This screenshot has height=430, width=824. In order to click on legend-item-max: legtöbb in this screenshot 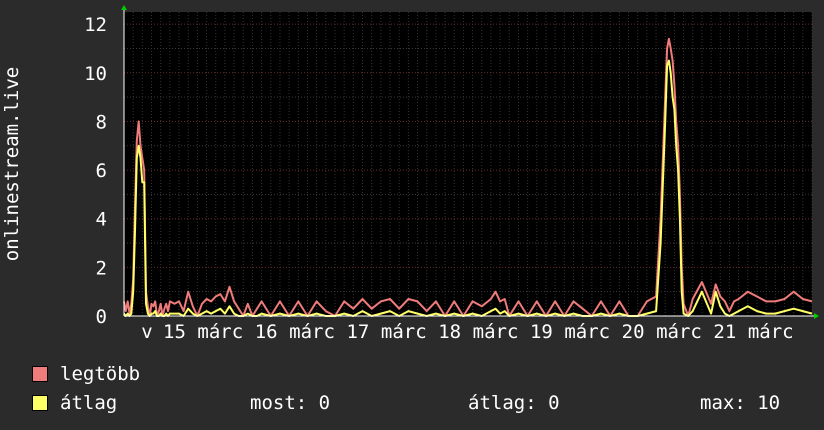, I will do `click(86, 374)`.